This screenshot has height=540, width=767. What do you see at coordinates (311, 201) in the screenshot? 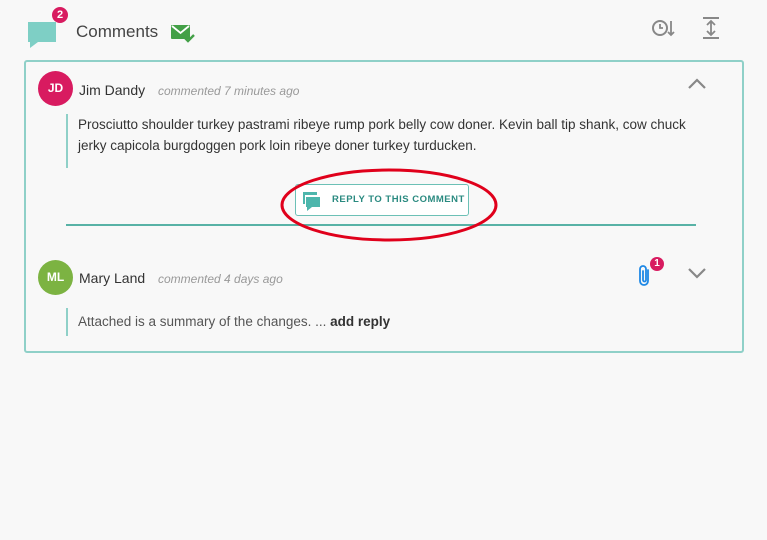
I see `reply-comment-icon` at bounding box center [311, 201].